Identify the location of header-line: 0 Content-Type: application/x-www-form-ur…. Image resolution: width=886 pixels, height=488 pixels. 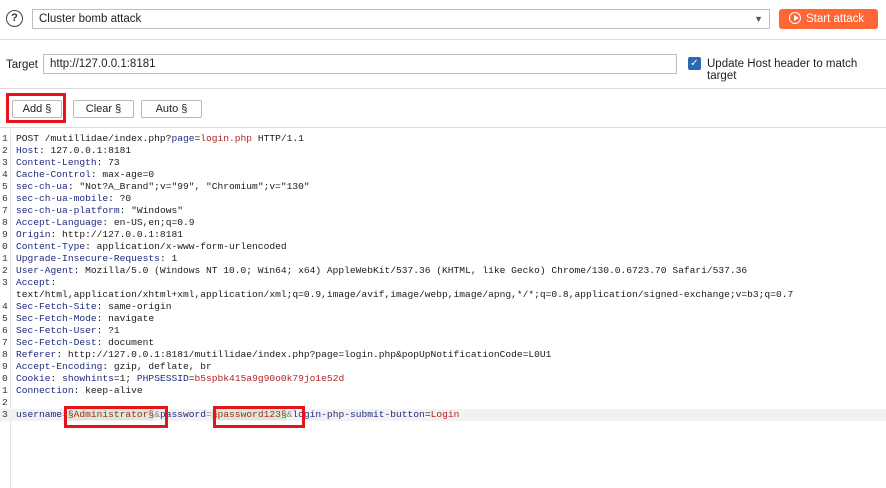
(144, 246).